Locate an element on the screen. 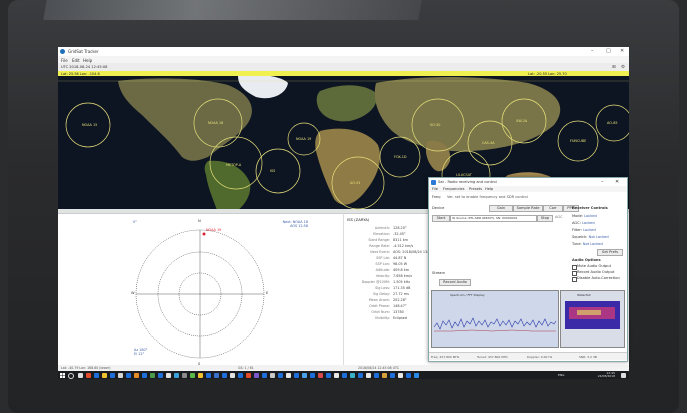 This screenshot has height=413, width=687. spectrum-display: Spectrum / FFT Display is located at coordinates (495, 319).